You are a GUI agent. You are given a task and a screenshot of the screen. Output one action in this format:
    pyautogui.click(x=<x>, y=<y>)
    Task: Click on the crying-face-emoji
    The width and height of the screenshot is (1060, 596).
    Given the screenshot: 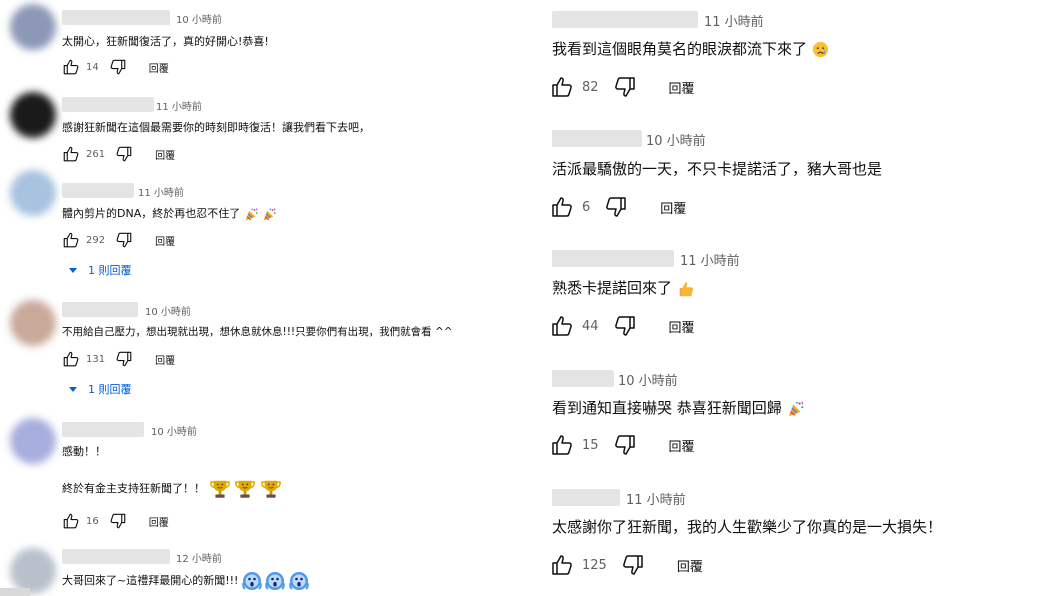 What is the action you would take?
    pyautogui.click(x=820, y=49)
    